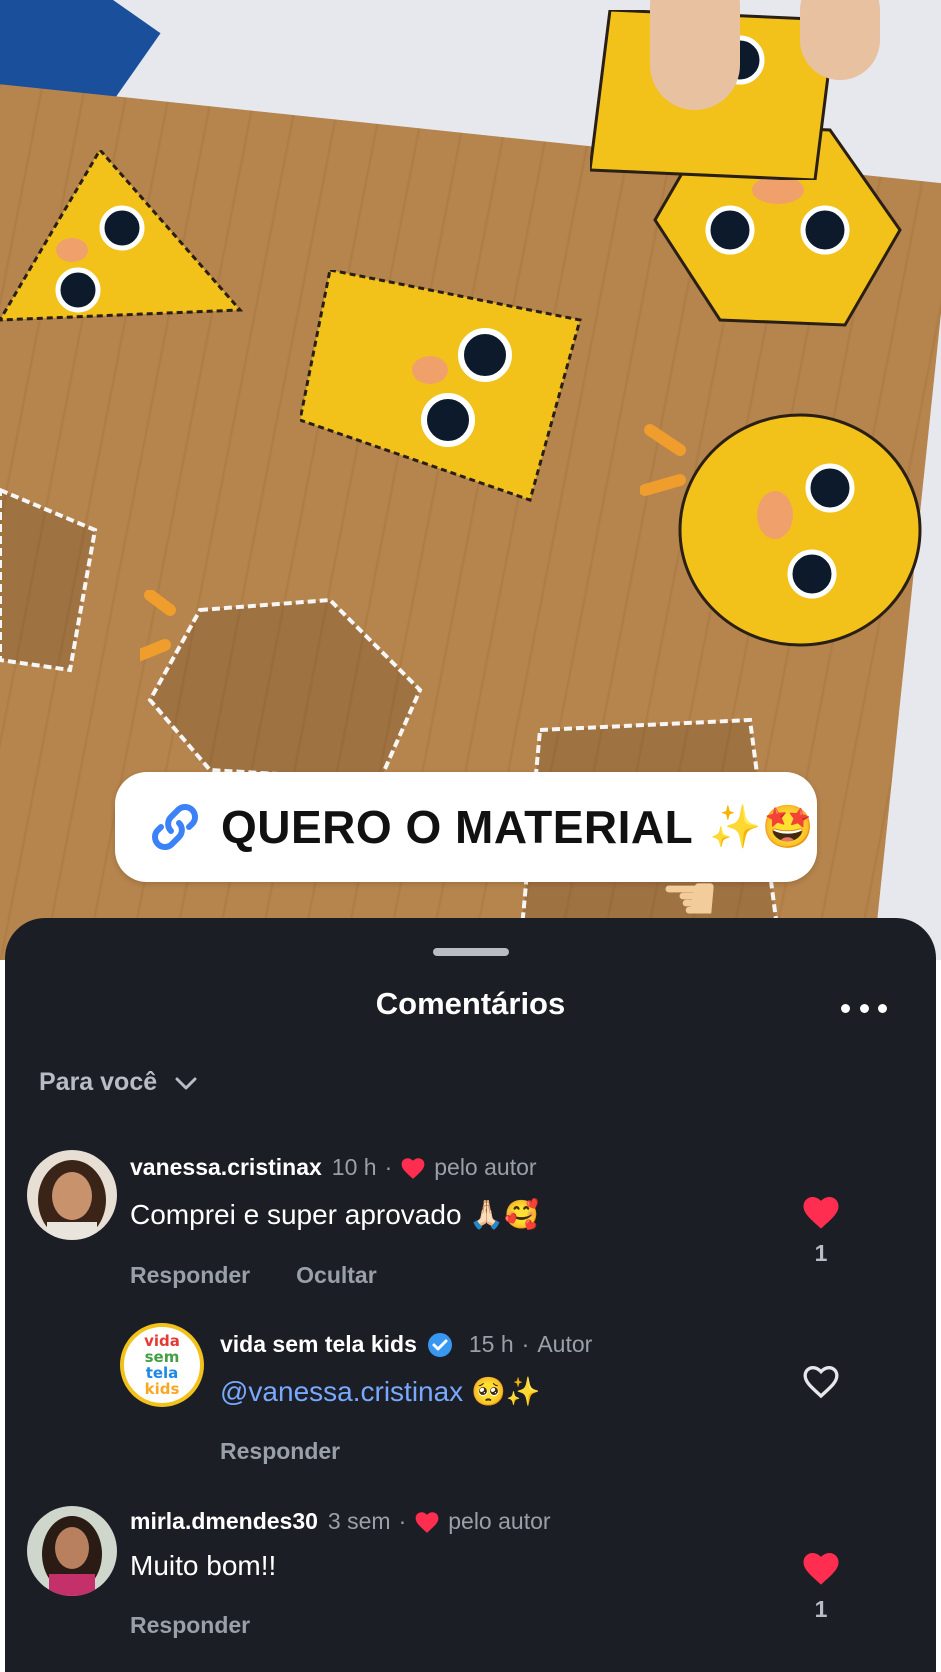  I want to click on comment-text-container: @vanessa.cristinax 🥺✨, so click(380, 1391).